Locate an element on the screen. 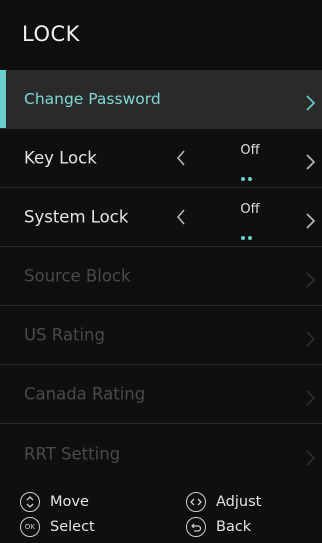 The width and height of the screenshot is (322, 543). ok-icon-text: OK is located at coordinates (30, 527).